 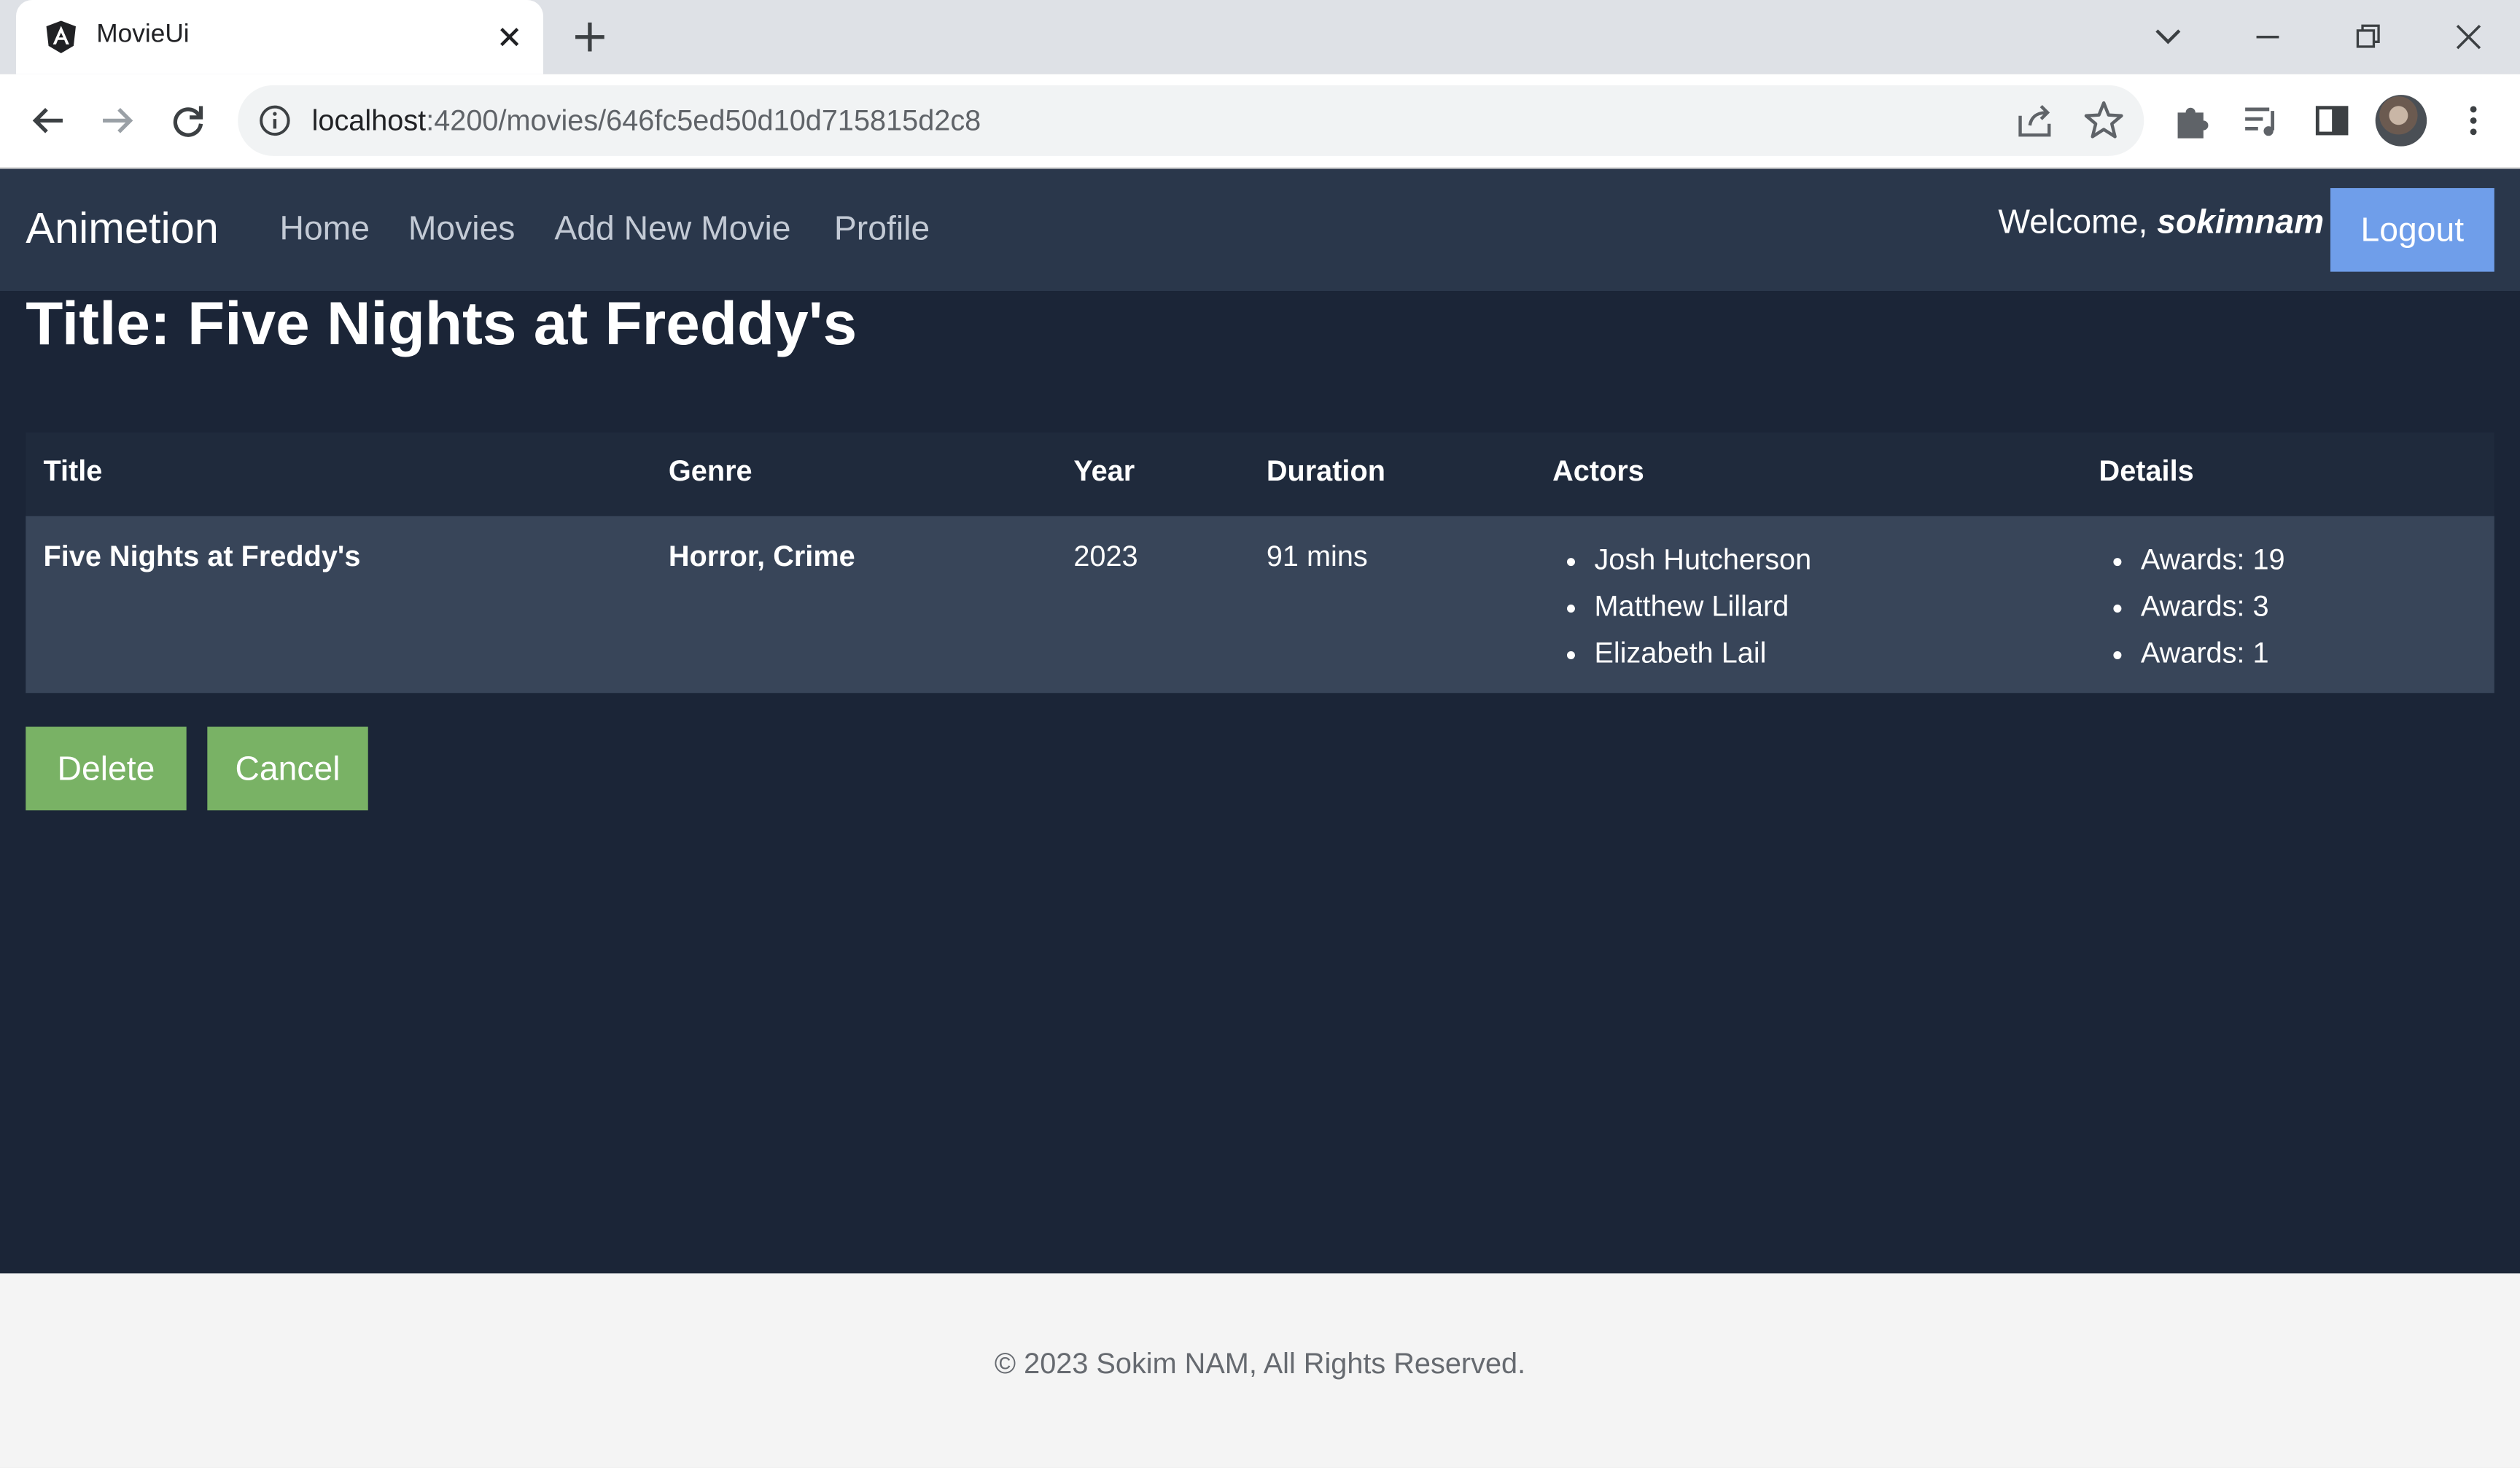 I want to click on welcome-message: Welcome, sokimnam, so click(x=2161, y=224).